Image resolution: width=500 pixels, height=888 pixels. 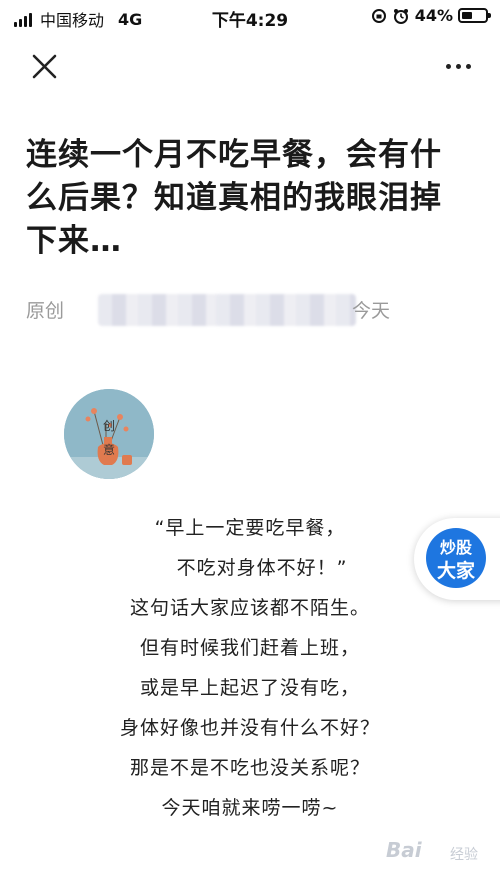 What do you see at coordinates (286, 310) in the screenshot?
I see `blurred-account` at bounding box center [286, 310].